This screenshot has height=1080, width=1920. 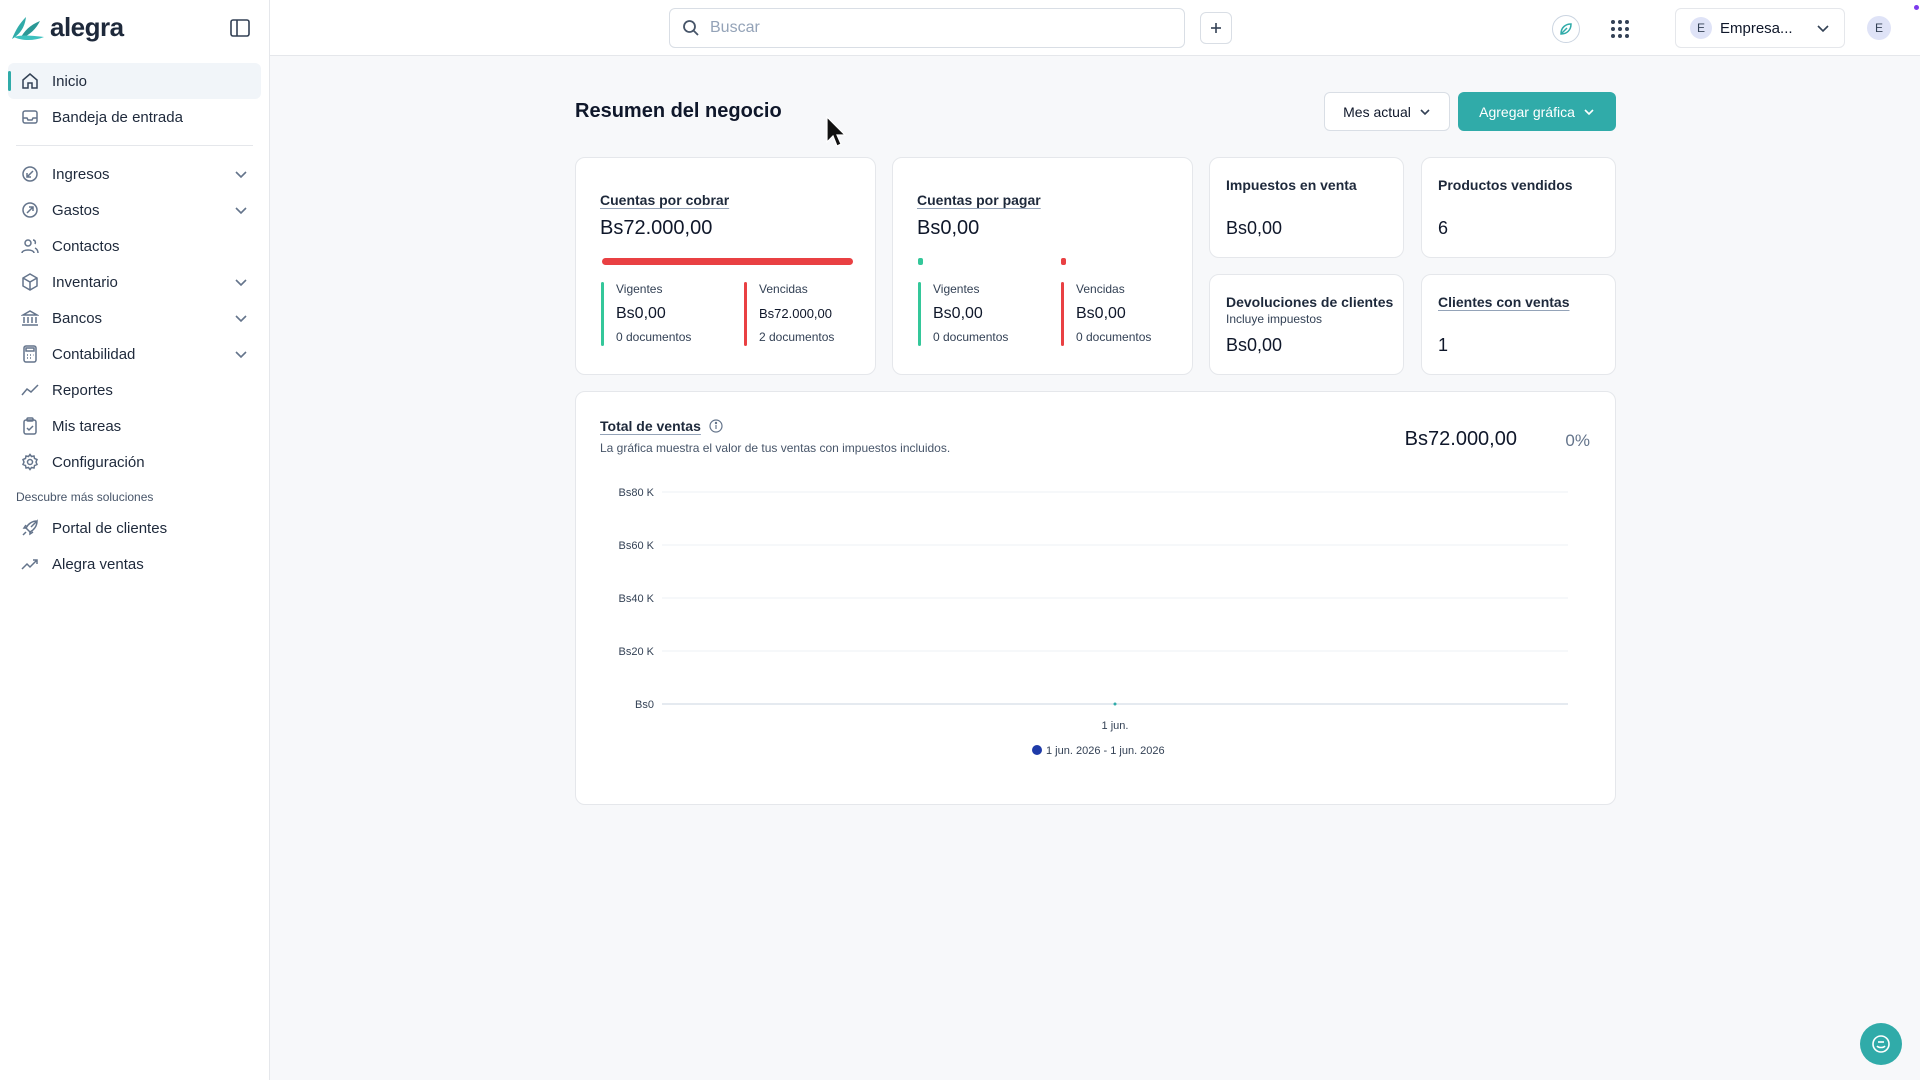 What do you see at coordinates (1310, 302) in the screenshot?
I see `returns-title: Devoluciones de clientes` at bounding box center [1310, 302].